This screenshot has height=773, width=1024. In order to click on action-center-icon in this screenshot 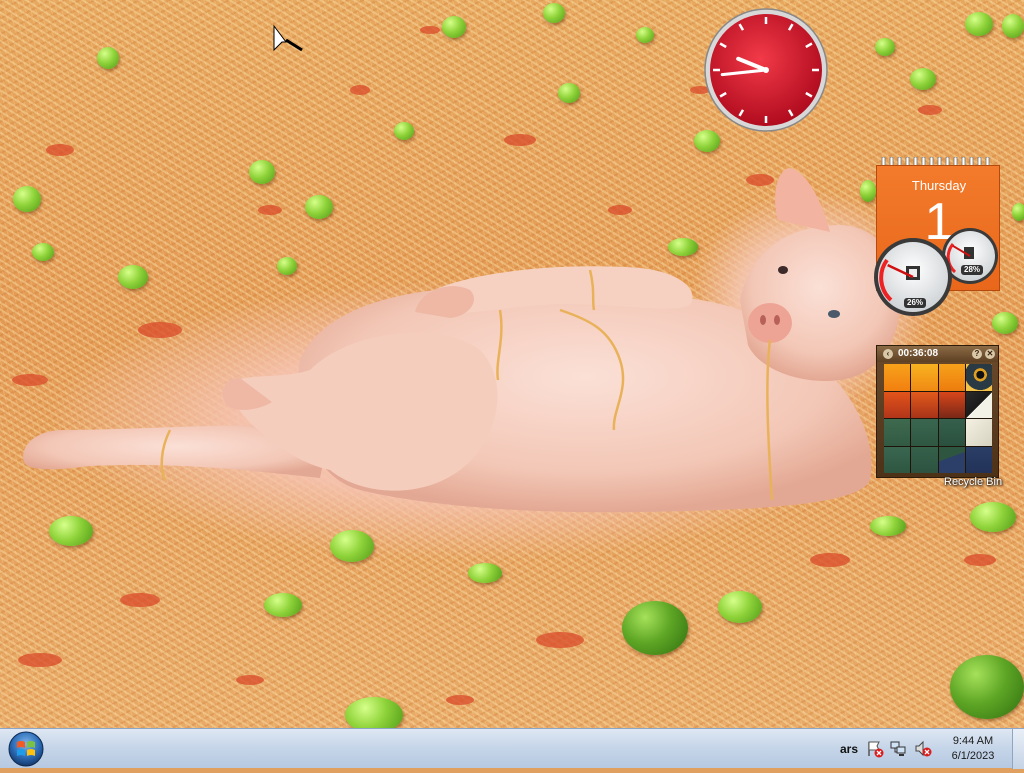, I will do `click(875, 749)`.